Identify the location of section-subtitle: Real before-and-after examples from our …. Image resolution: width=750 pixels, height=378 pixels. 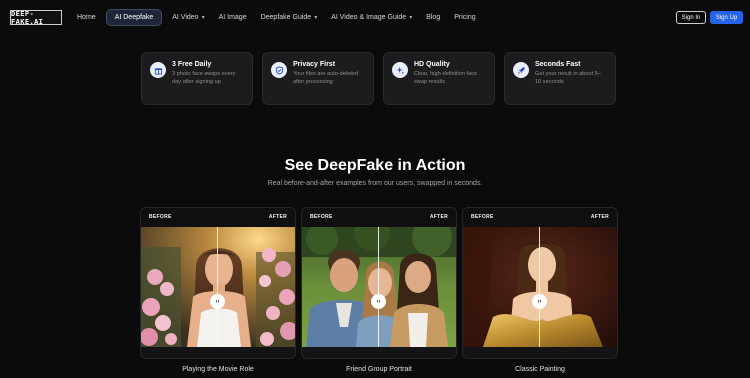
(375, 183).